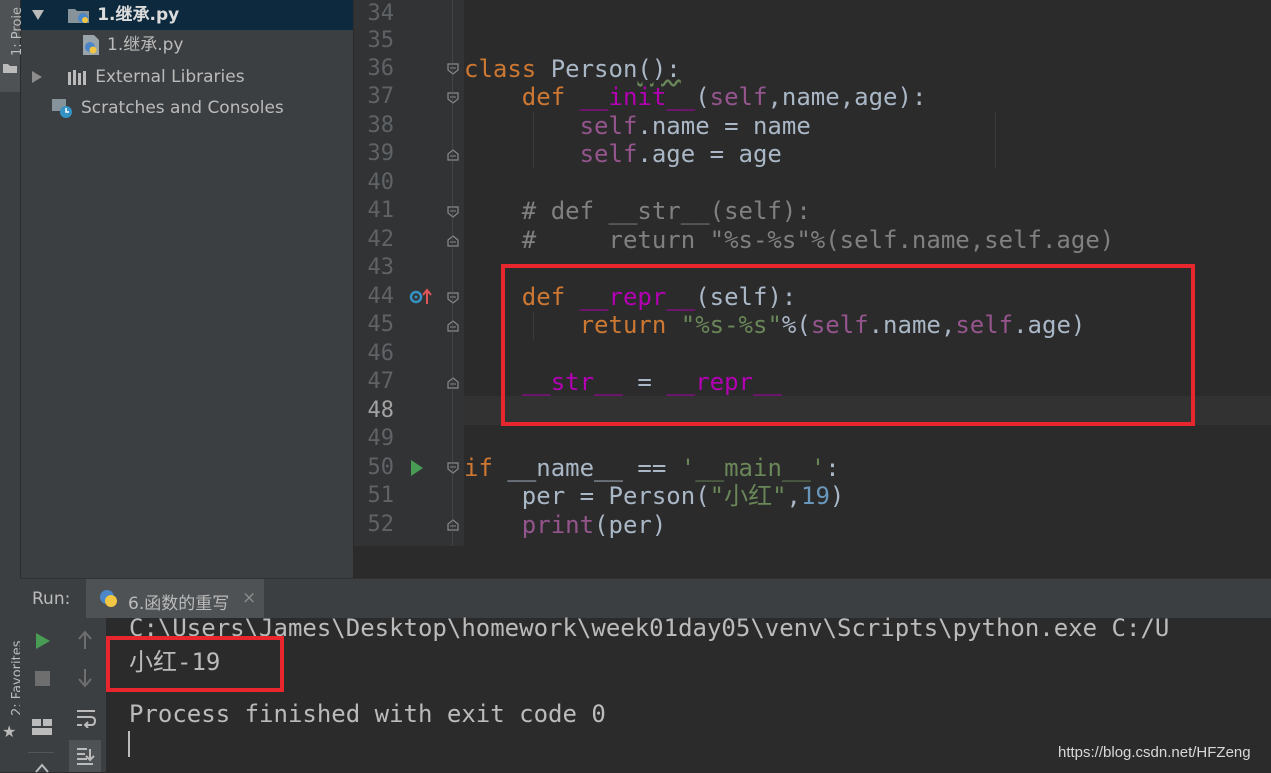  What do you see at coordinates (381, 524) in the screenshot?
I see `line-number: 52` at bounding box center [381, 524].